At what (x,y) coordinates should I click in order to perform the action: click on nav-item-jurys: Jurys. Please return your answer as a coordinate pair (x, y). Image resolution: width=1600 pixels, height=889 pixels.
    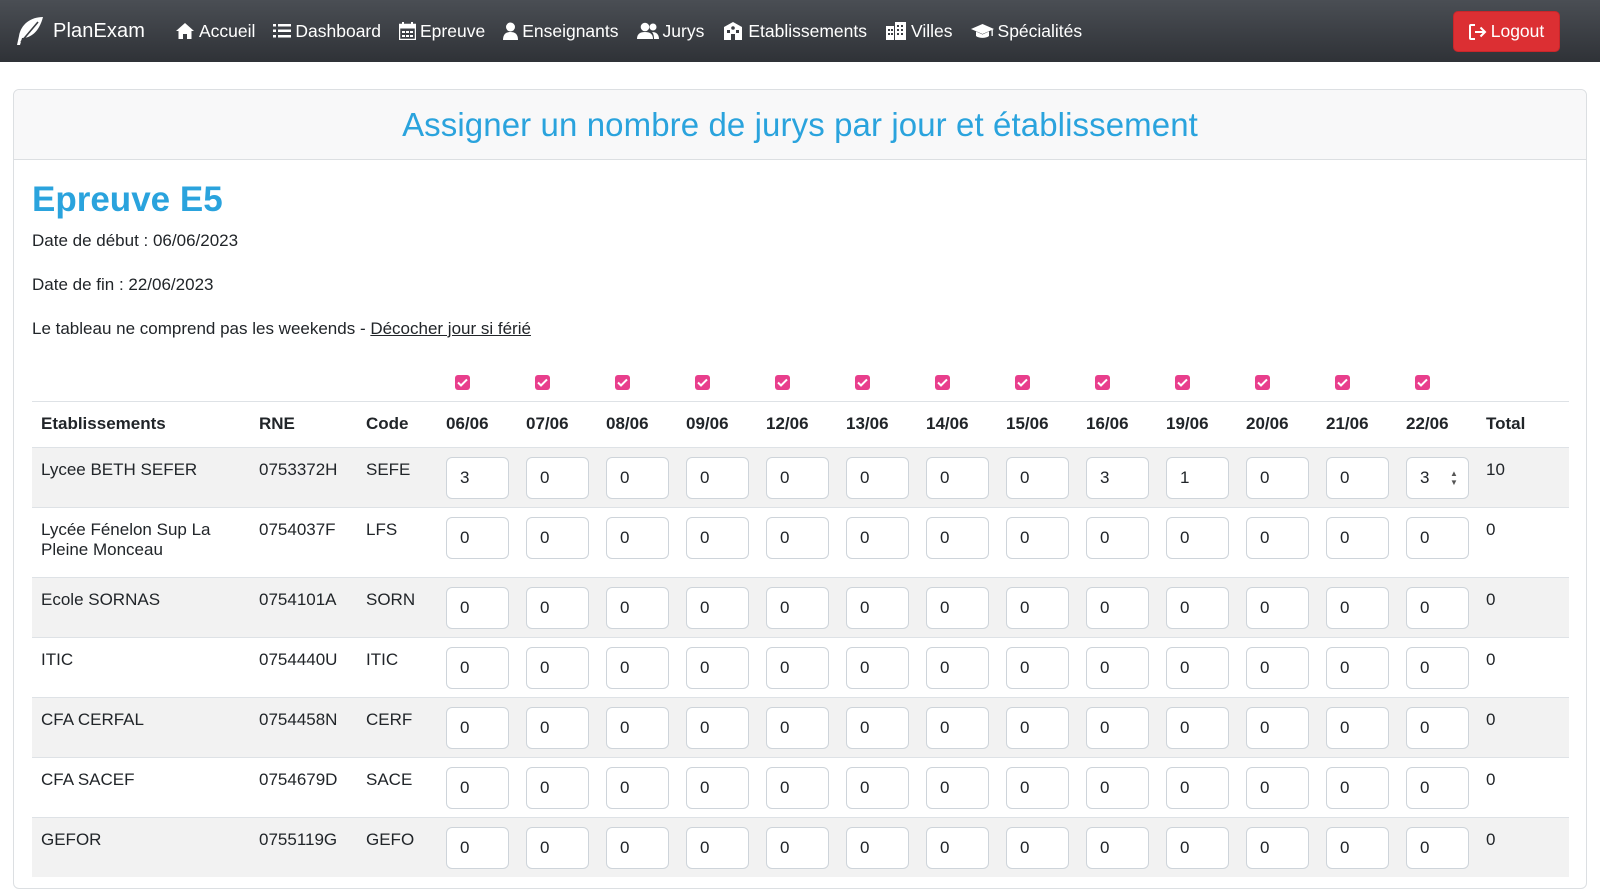
    Looking at the image, I should click on (670, 31).